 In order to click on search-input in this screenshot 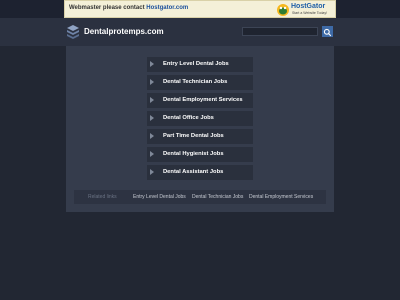, I will do `click(280, 31)`.